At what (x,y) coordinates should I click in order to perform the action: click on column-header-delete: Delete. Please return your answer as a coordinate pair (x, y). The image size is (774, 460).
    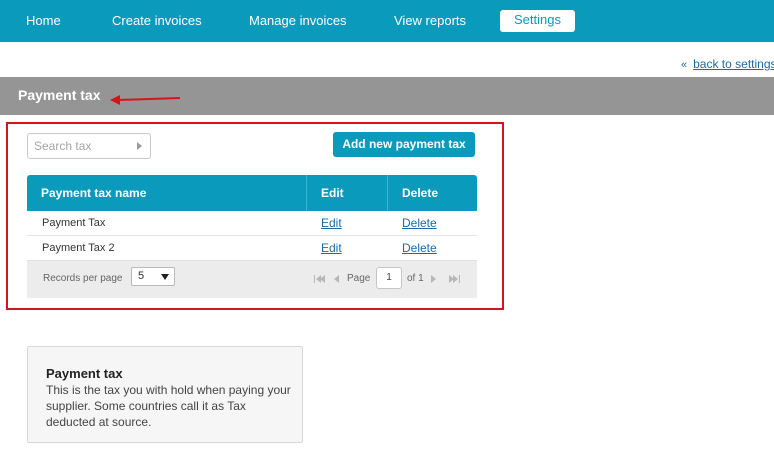
    Looking at the image, I should click on (420, 193).